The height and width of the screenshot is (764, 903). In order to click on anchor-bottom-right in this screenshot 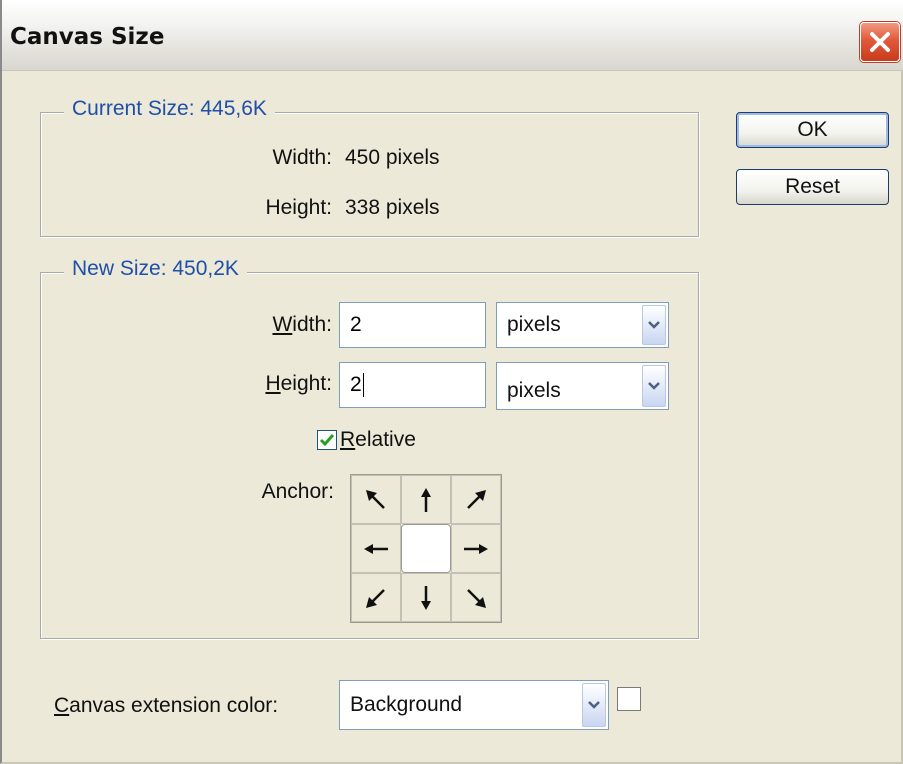, I will do `click(476, 597)`.